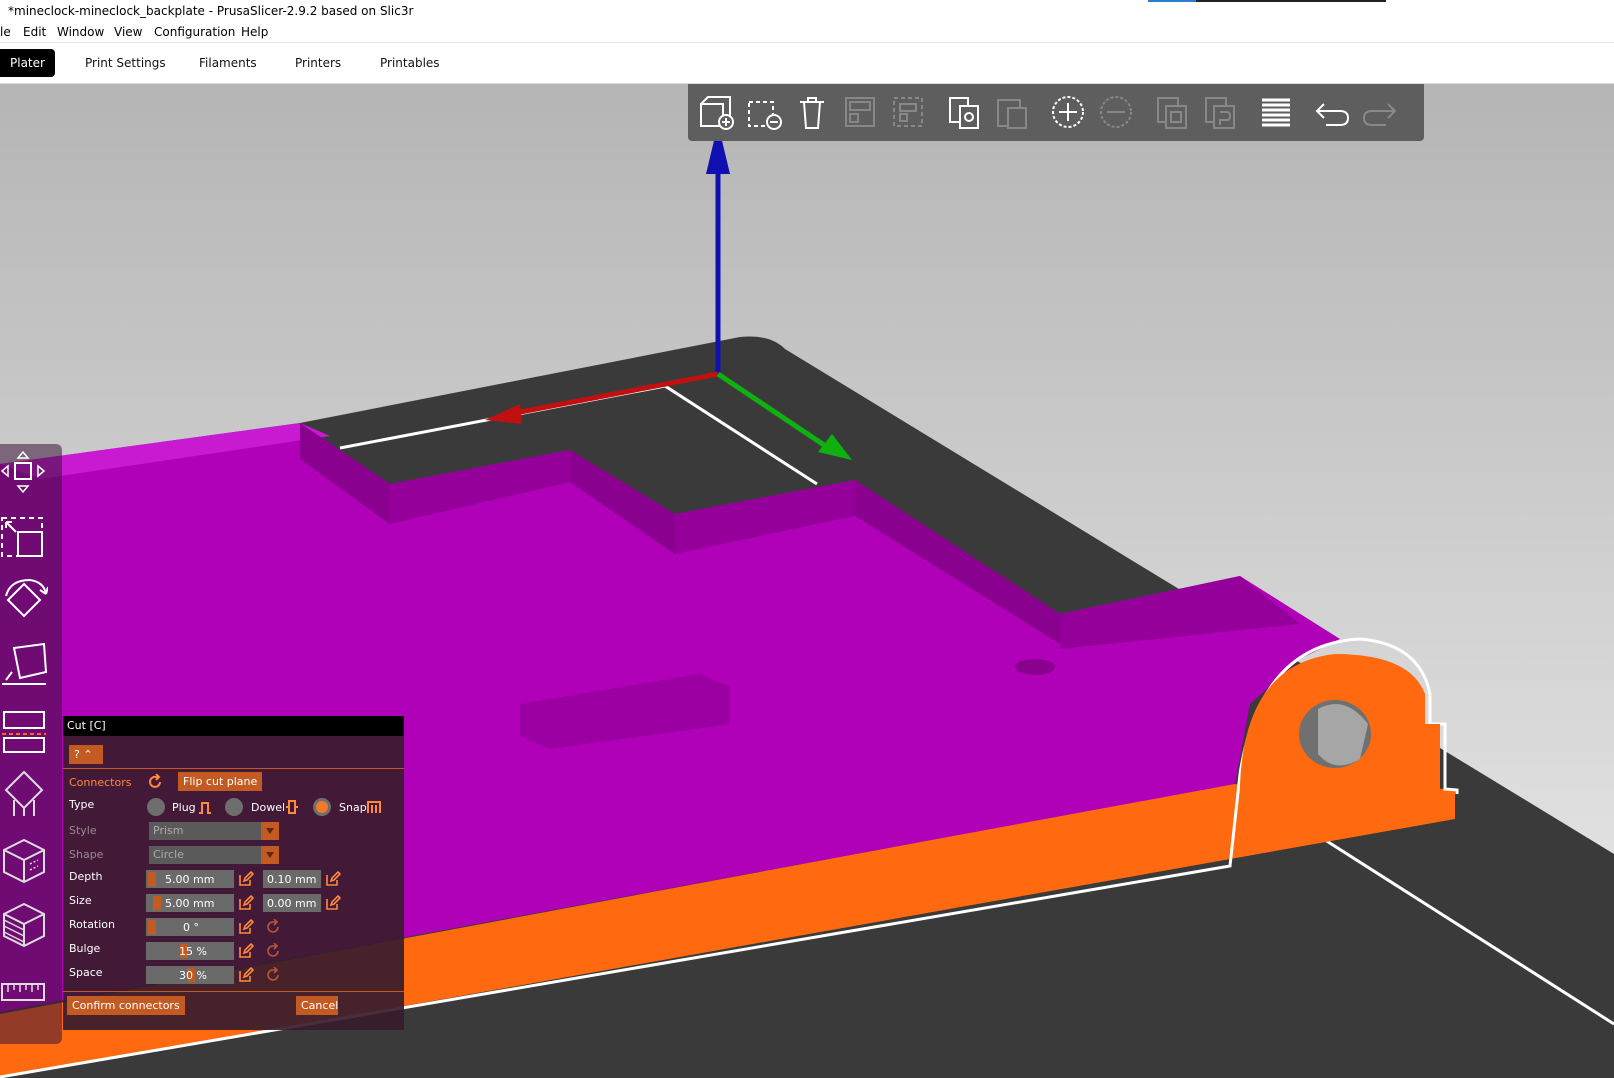 Image resolution: width=1614 pixels, height=1078 pixels. I want to click on left-gizmo-toolbar, so click(31, 744).